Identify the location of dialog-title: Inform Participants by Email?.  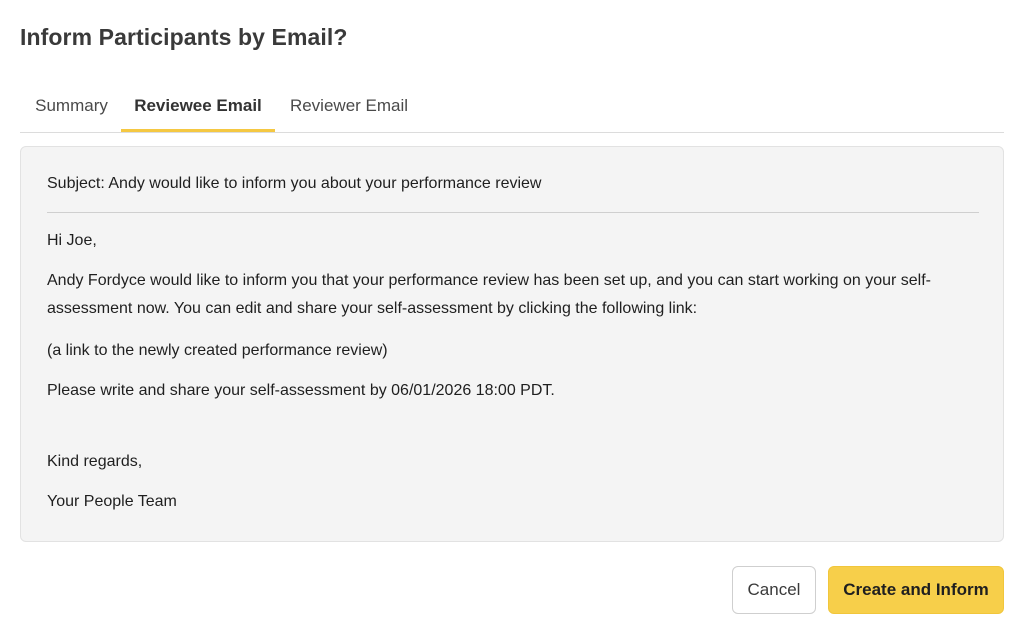
(184, 37).